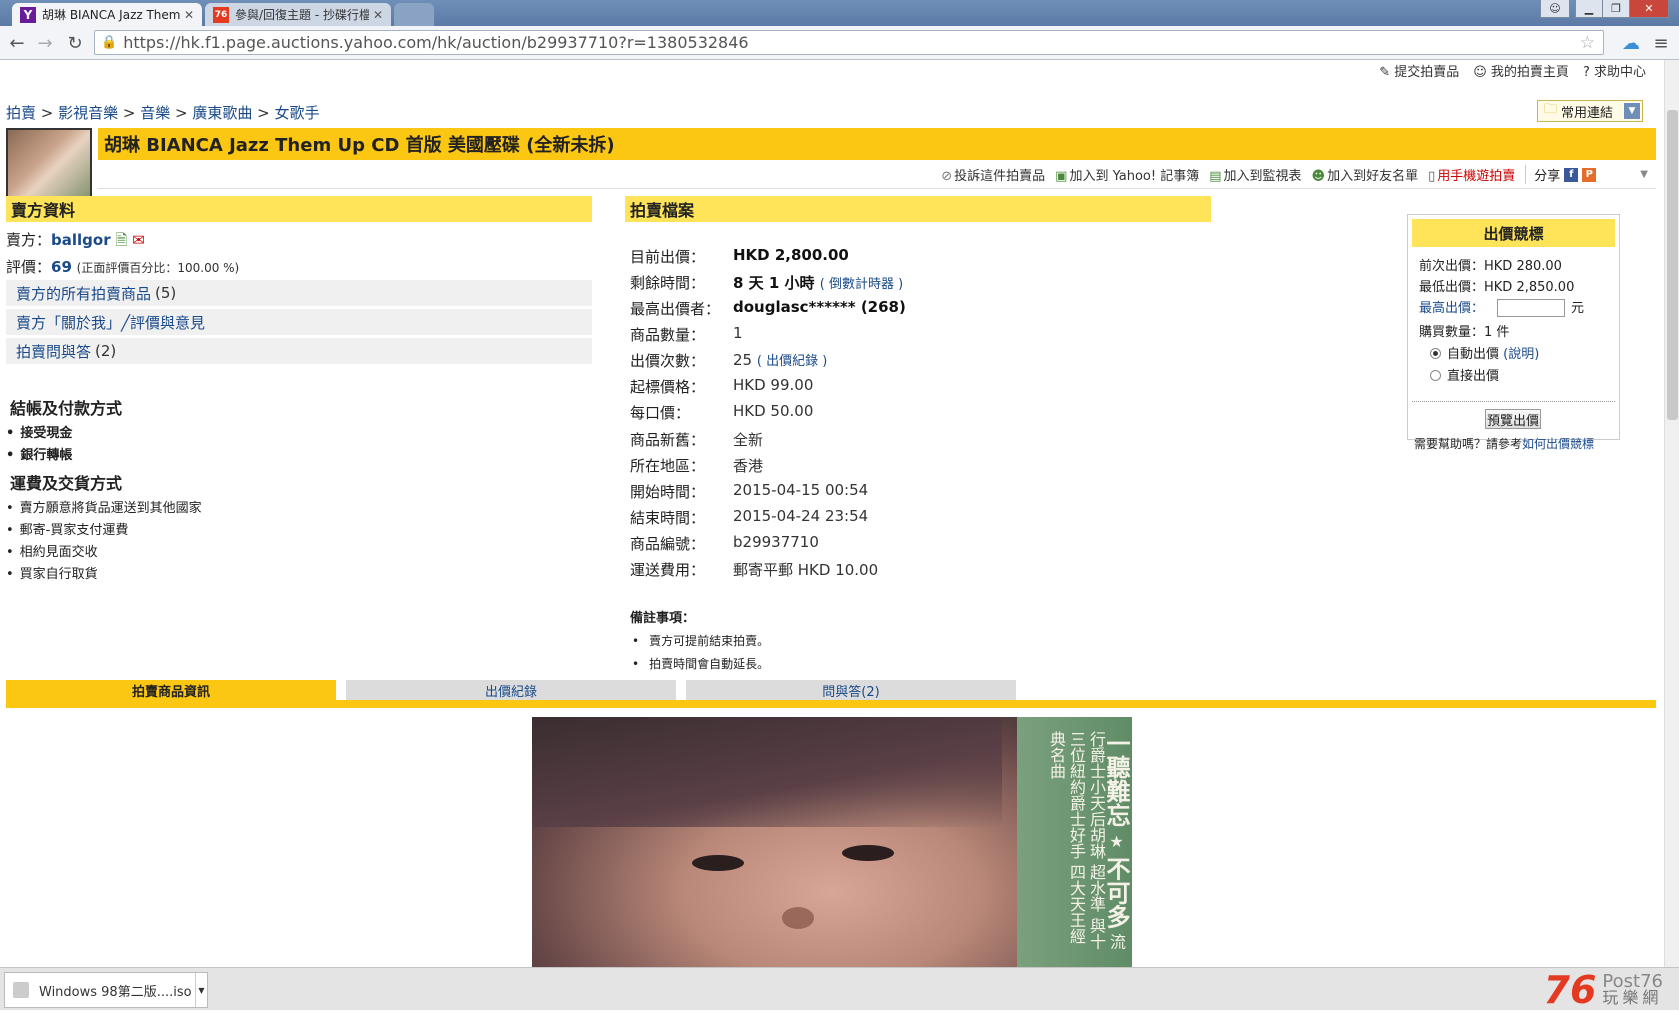 Image resolution: width=1679 pixels, height=1012 pixels. What do you see at coordinates (1589, 9) in the screenshot?
I see `minimize-button: ▁` at bounding box center [1589, 9].